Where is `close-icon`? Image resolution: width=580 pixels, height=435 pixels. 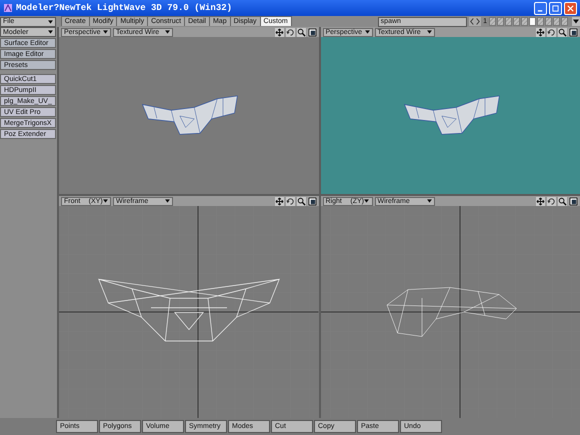 close-icon is located at coordinates (570, 8).